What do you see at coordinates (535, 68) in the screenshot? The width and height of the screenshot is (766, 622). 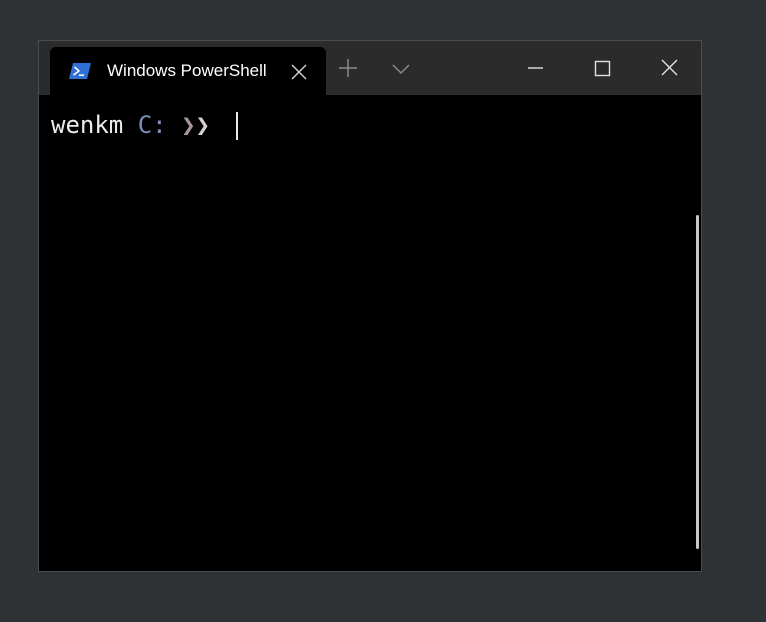 I see `minimize-icon` at bounding box center [535, 68].